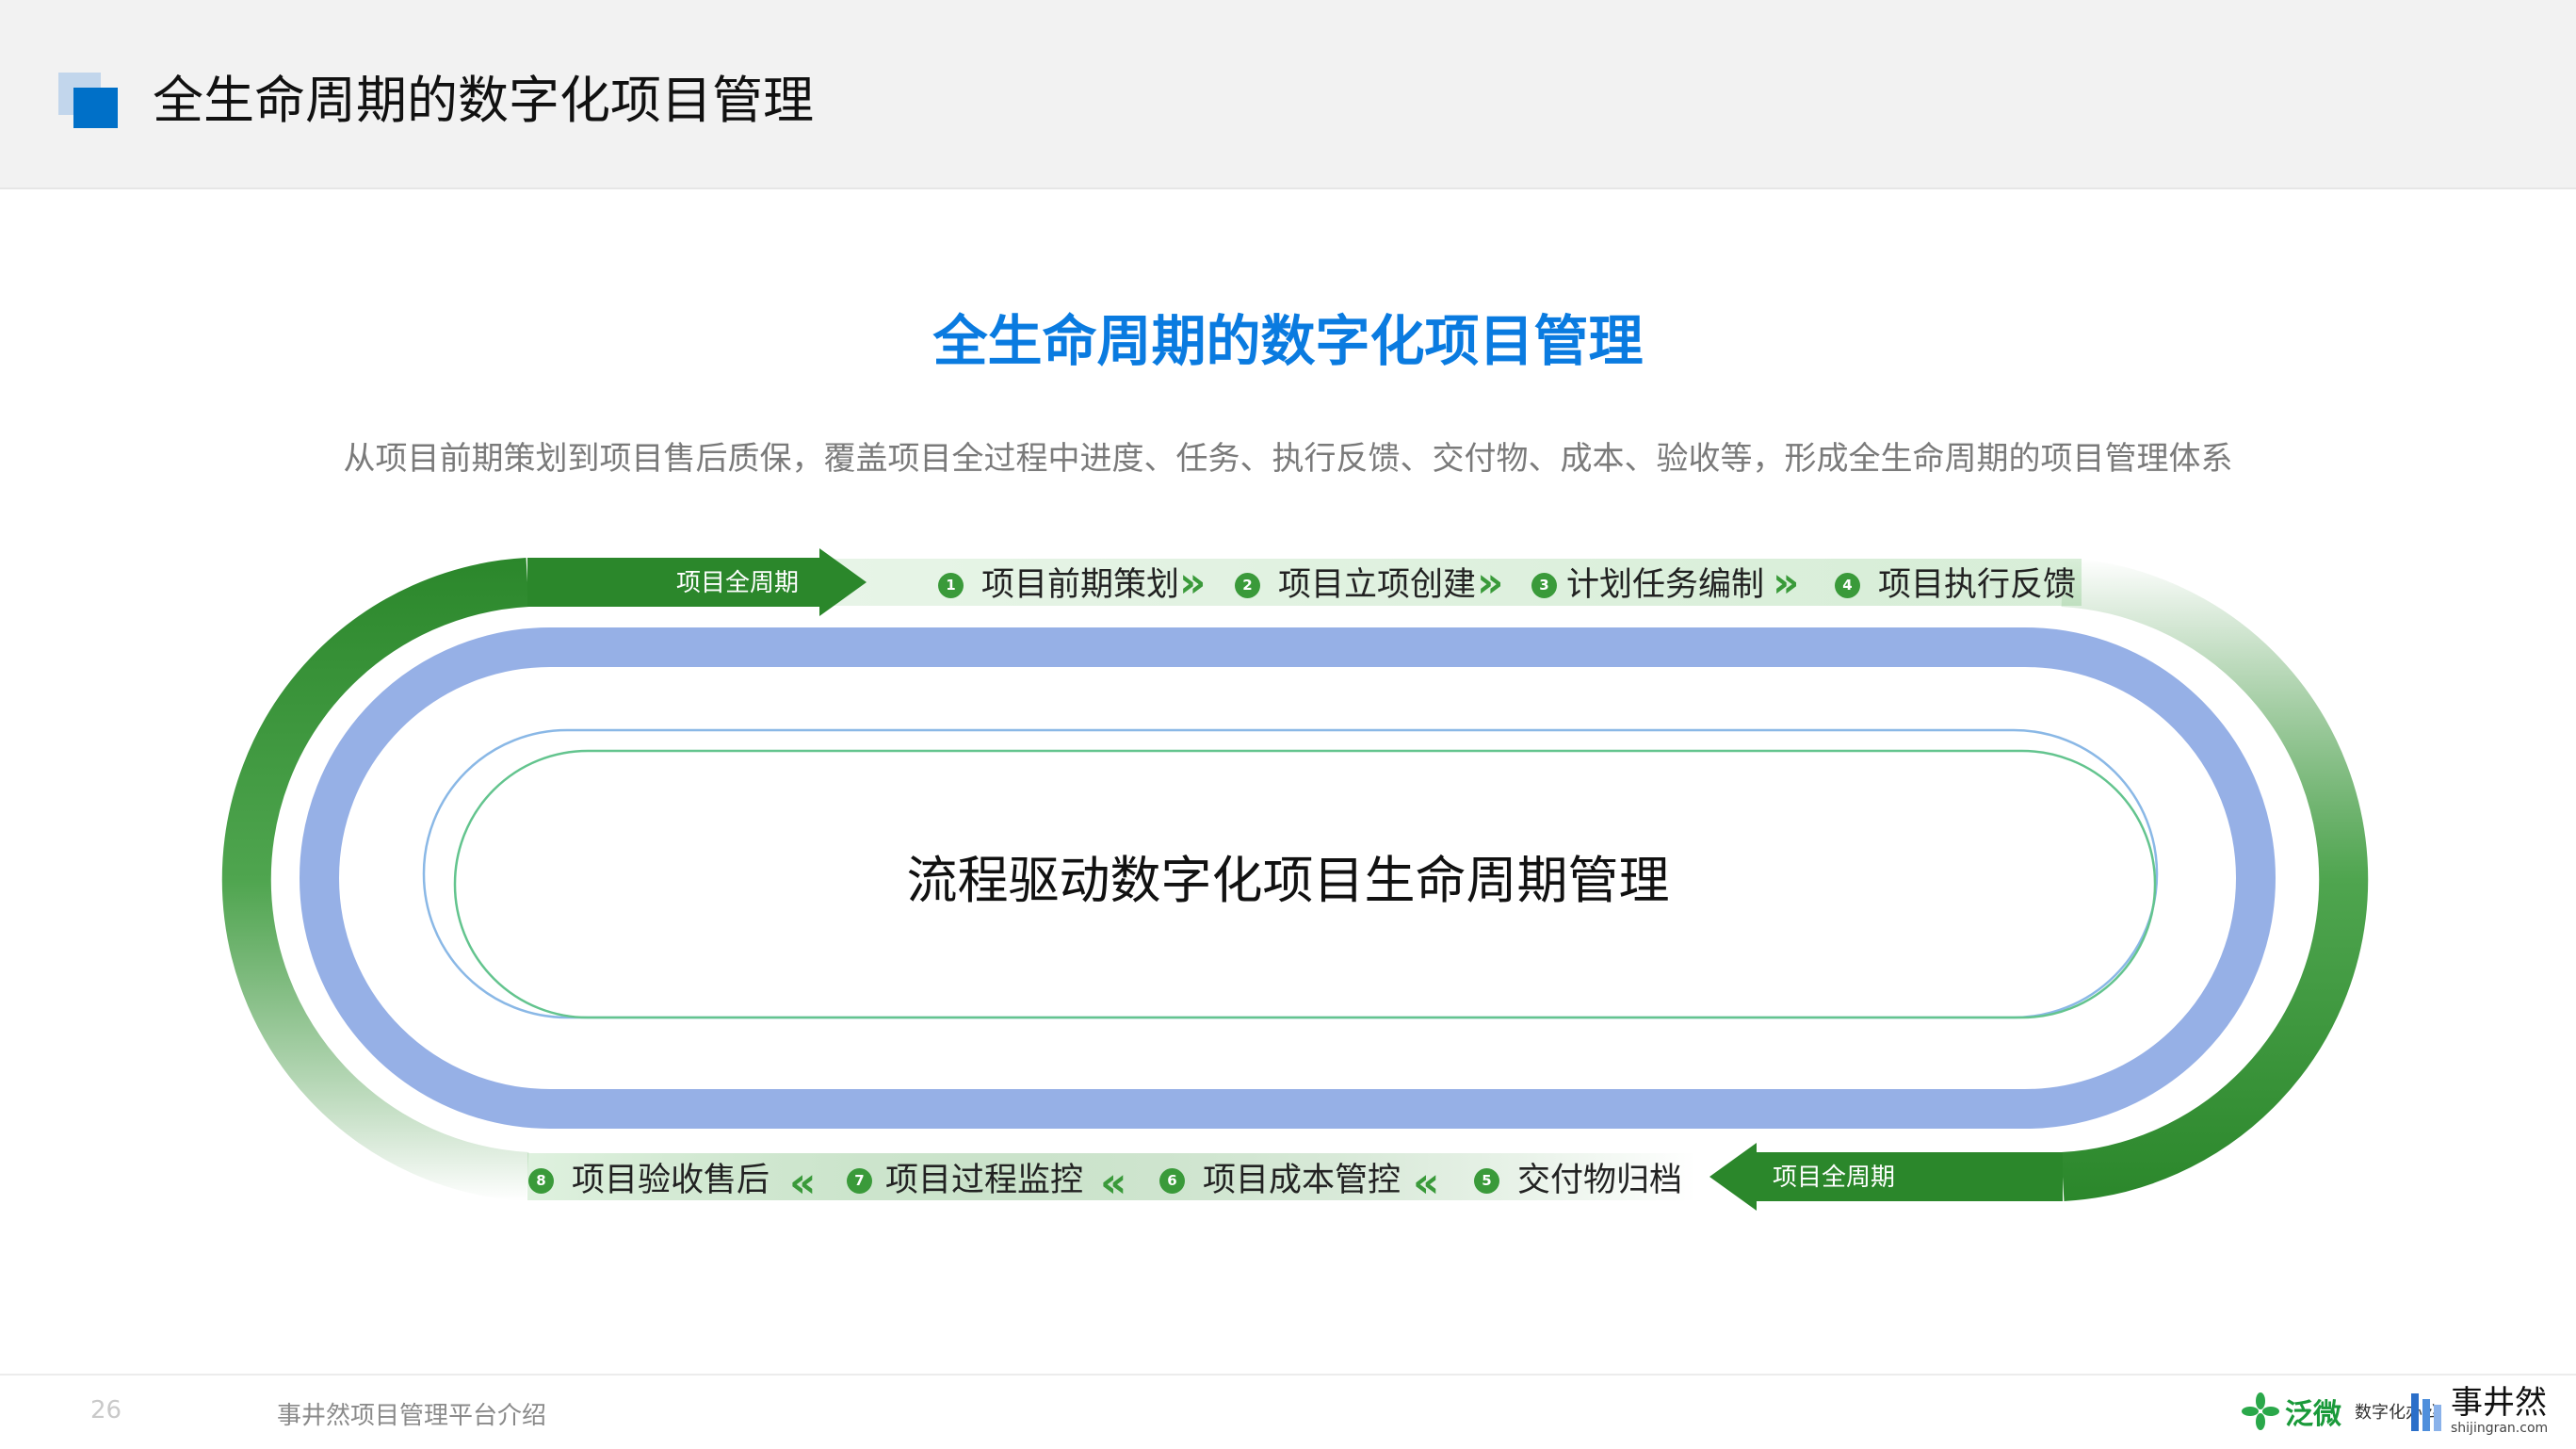 The image size is (2576, 1449). Describe the element at coordinates (1544, 585) in the screenshot. I see `step-number-badge: 3` at that location.